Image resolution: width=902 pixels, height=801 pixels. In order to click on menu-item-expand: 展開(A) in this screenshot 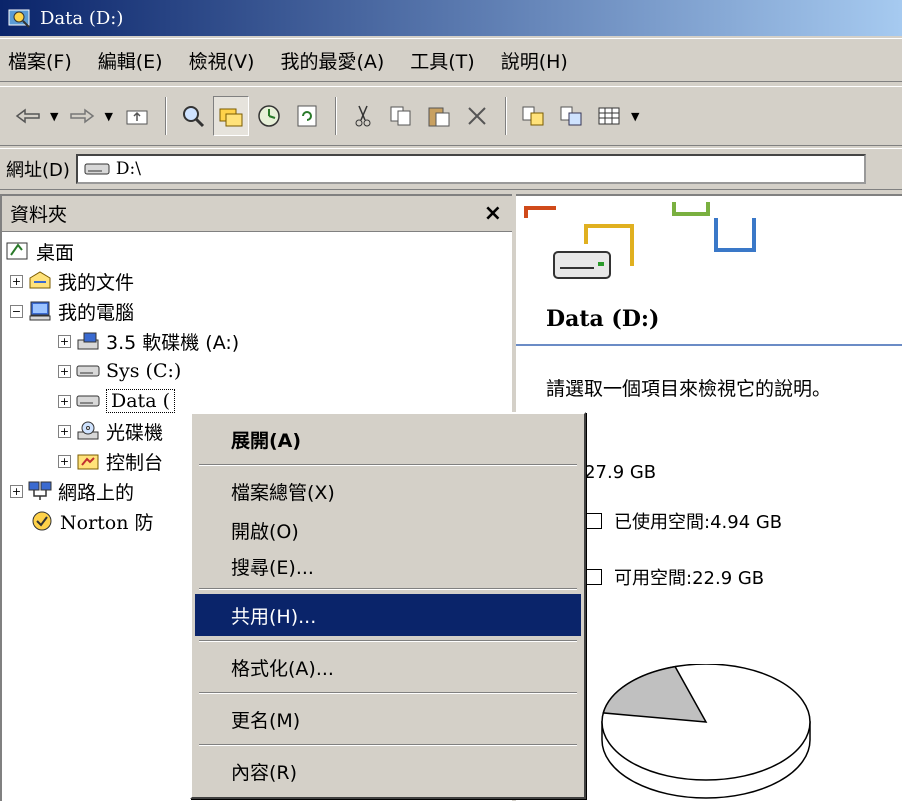, I will do `click(388, 439)`.